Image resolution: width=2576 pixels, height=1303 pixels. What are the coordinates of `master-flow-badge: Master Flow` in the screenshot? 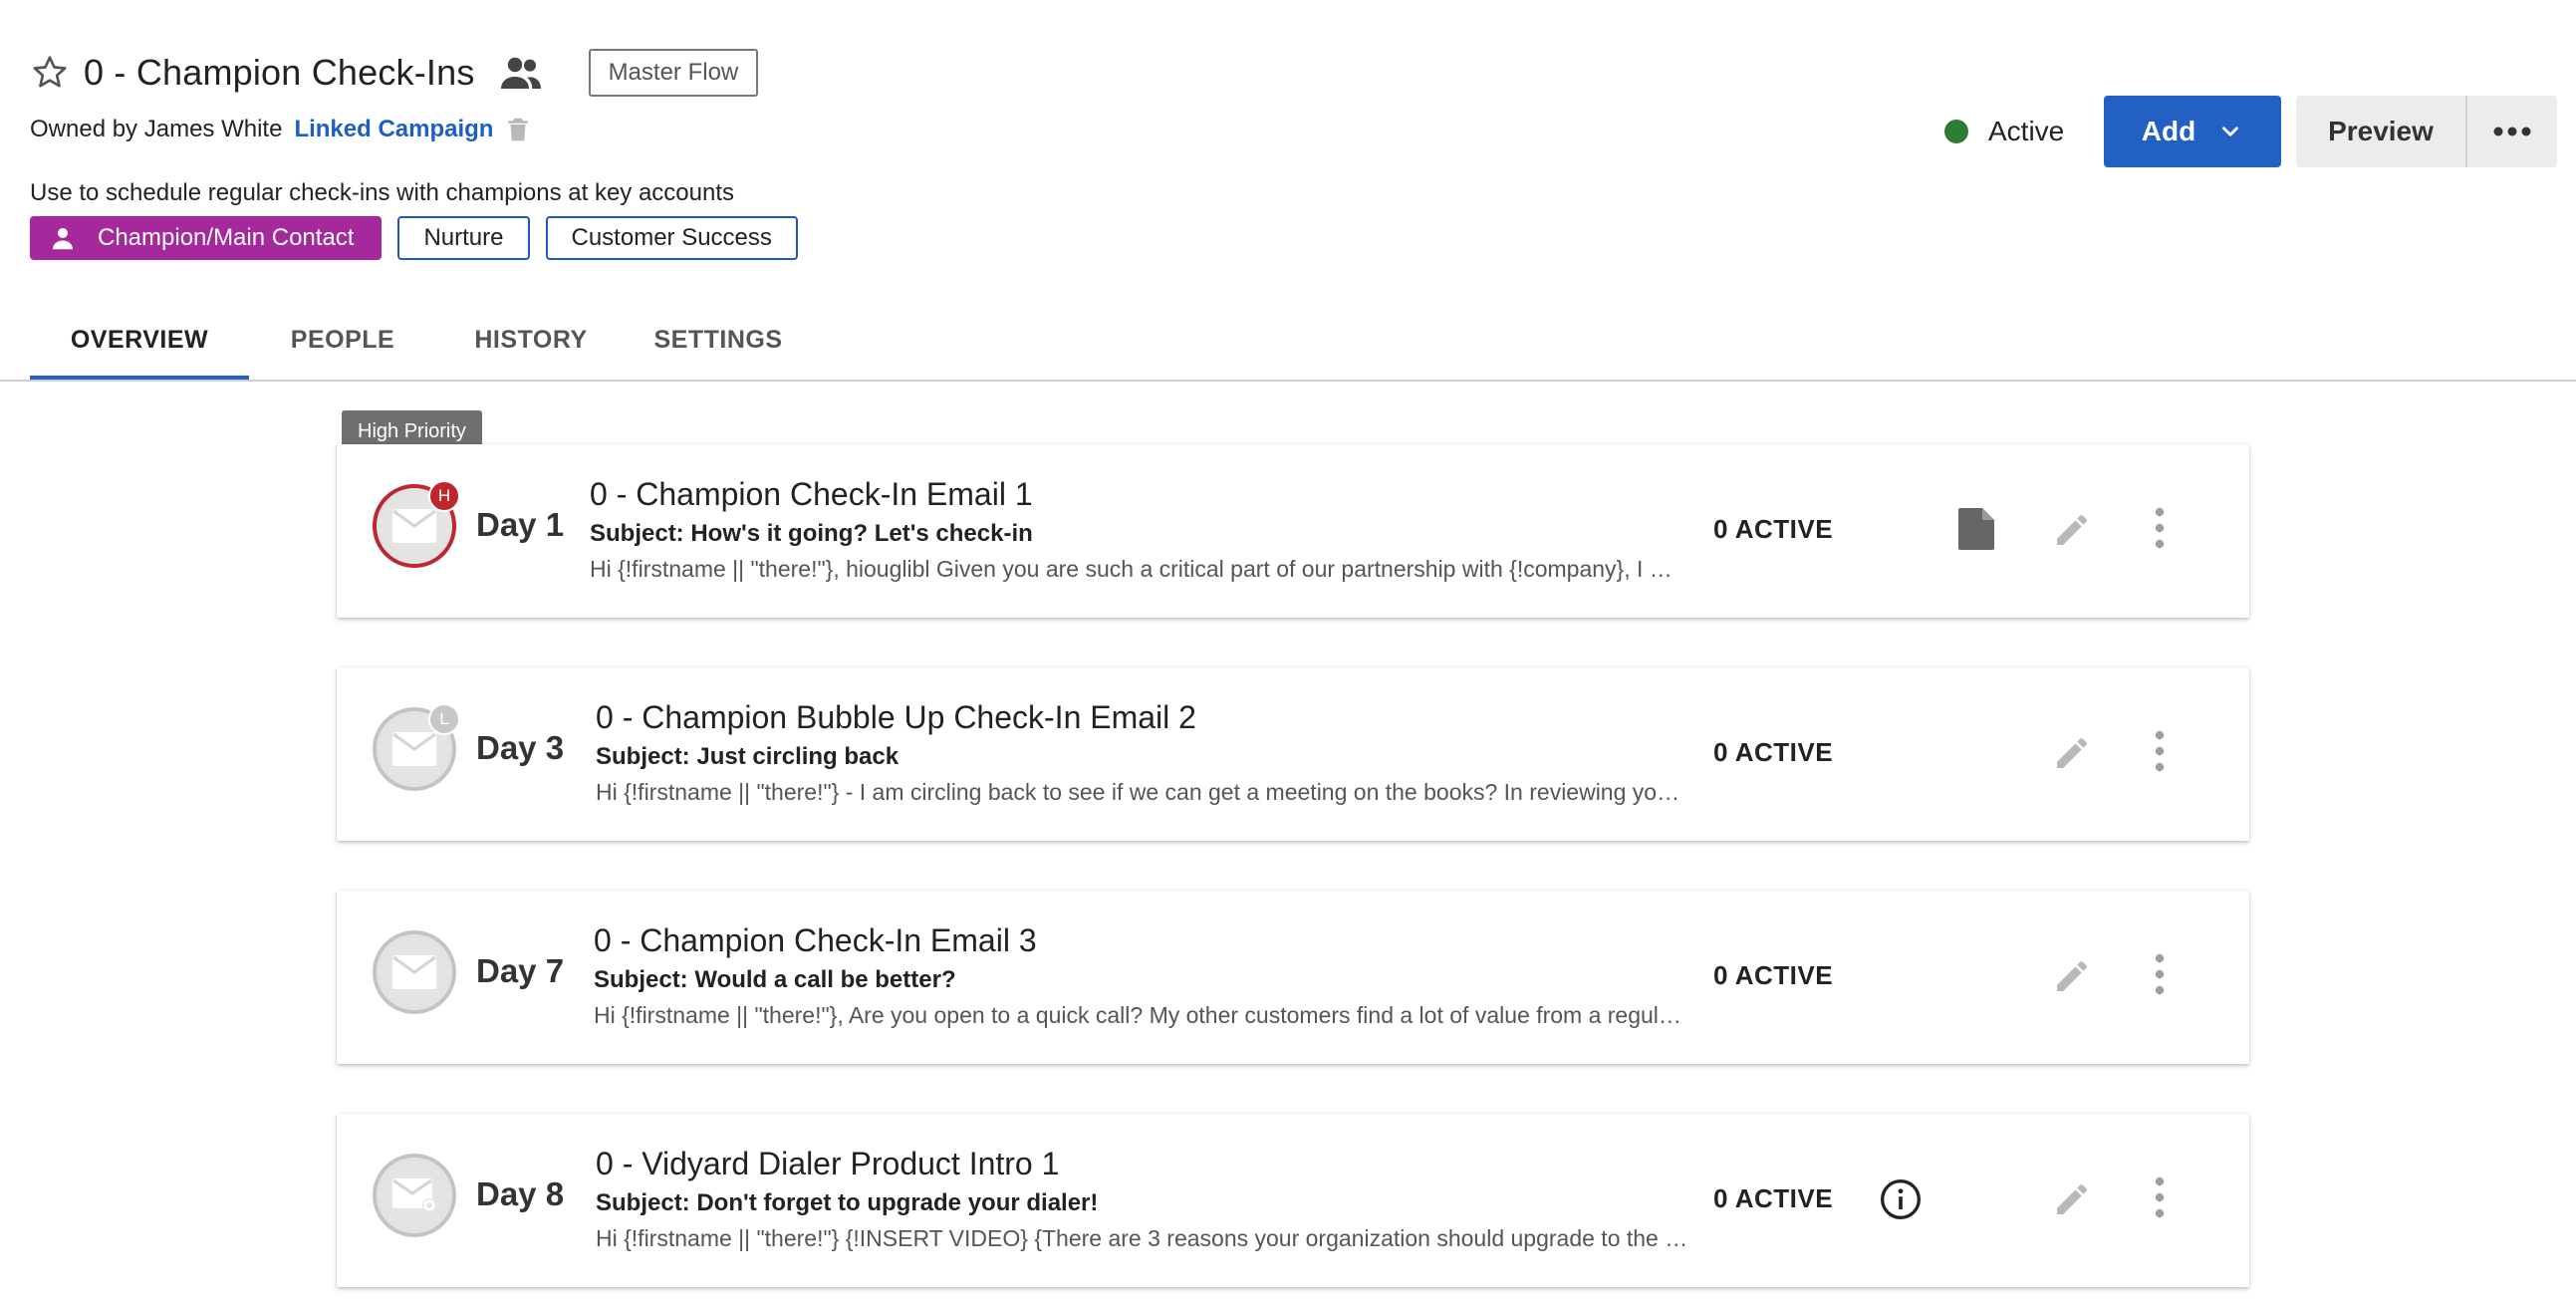 It's located at (673, 73).